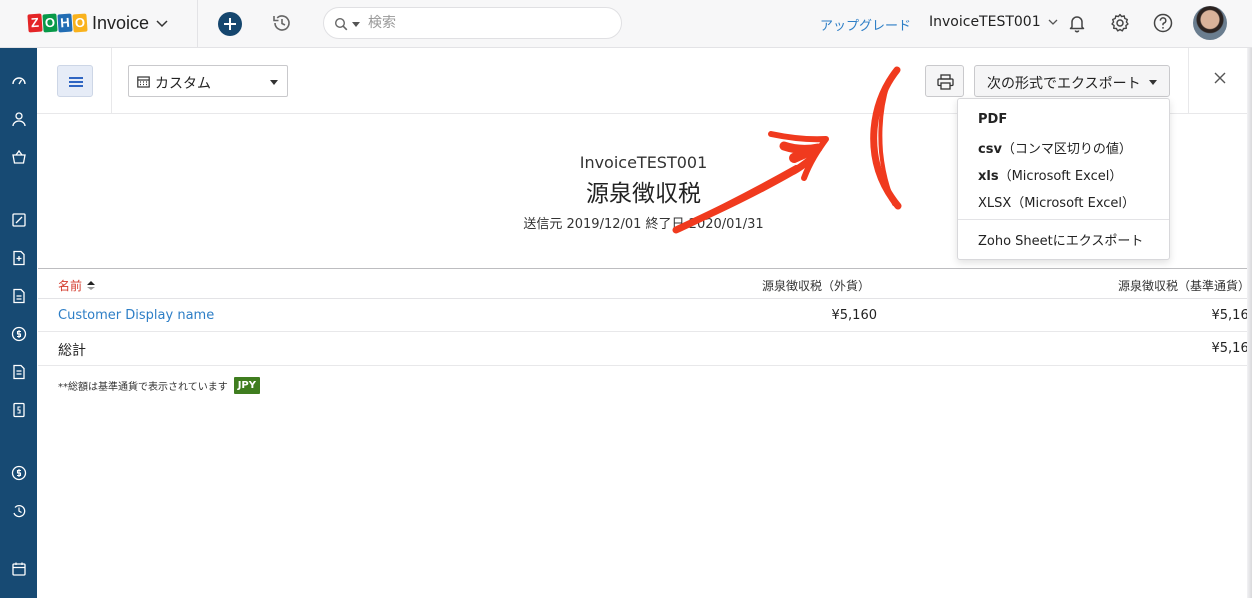 This screenshot has width=1252, height=598. What do you see at coordinates (1184, 285) in the screenshot?
I see `column-header-bcy: 源泉徴収税（基準通貨）` at bounding box center [1184, 285].